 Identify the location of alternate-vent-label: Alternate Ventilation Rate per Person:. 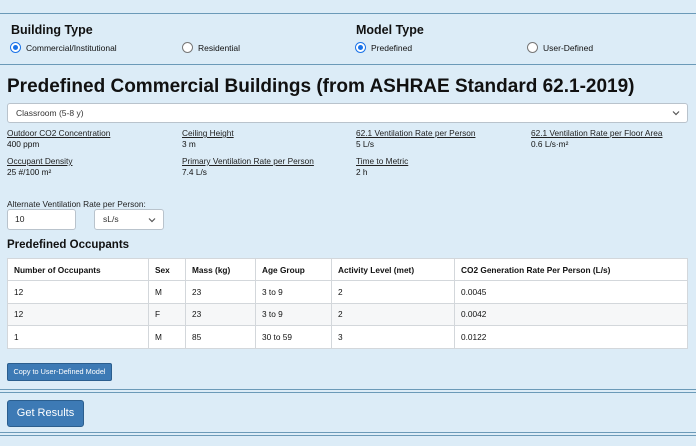
(76, 204).